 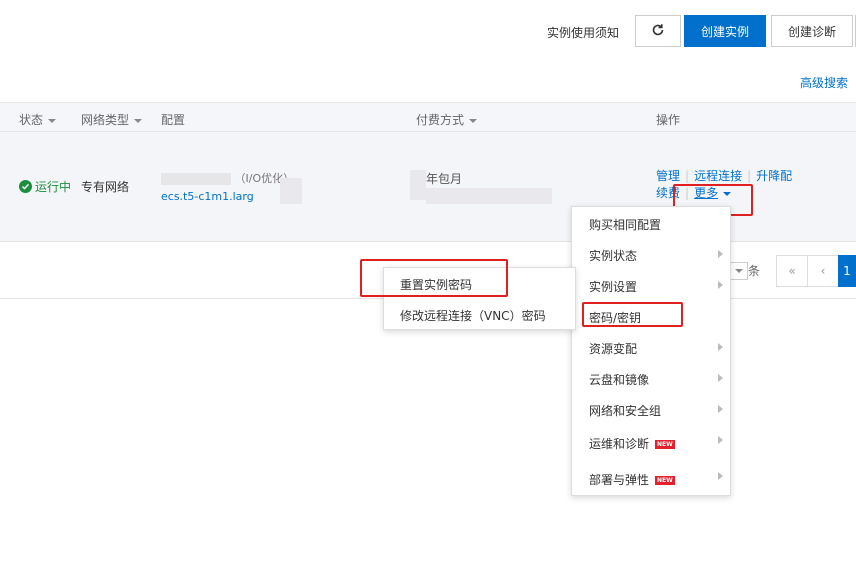 I want to click on column-status: 状态, so click(x=38, y=119).